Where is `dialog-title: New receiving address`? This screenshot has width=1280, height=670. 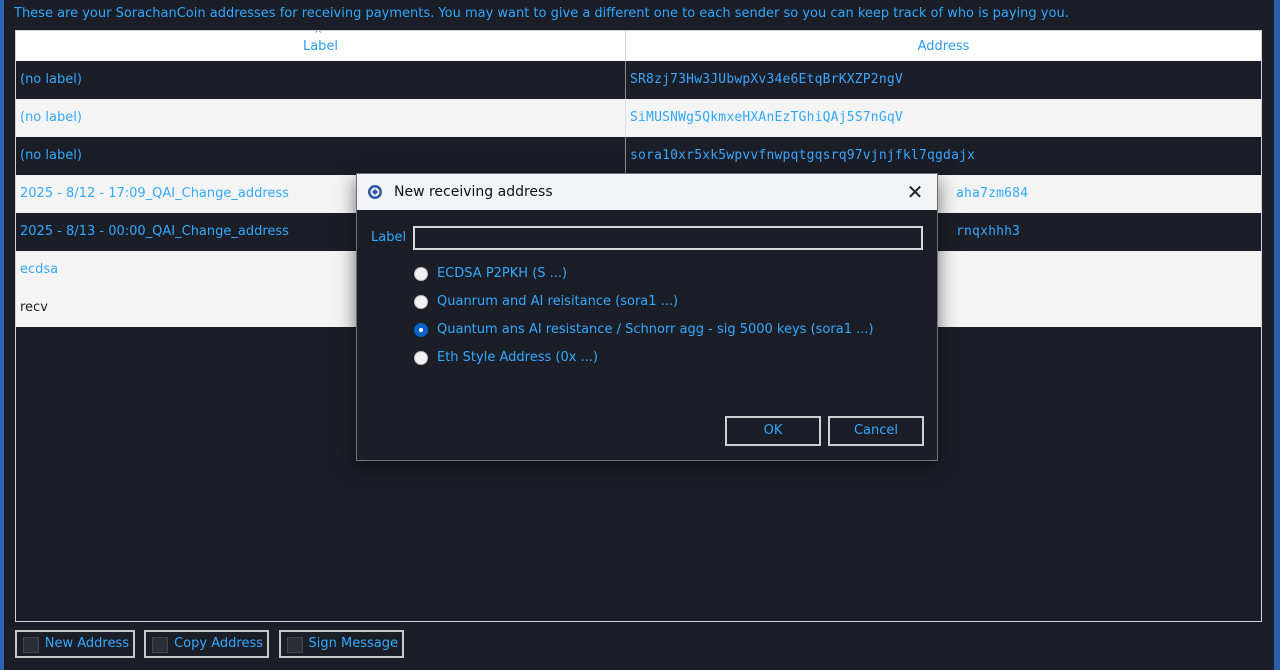
dialog-title: New receiving address is located at coordinates (473, 192).